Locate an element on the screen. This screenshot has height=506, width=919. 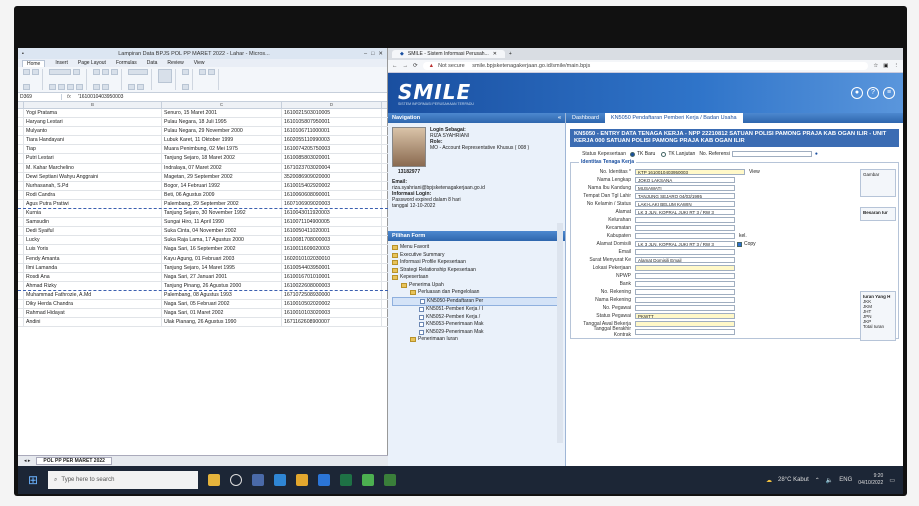
table-cell: Kurnia is located at coordinates (93, 213).